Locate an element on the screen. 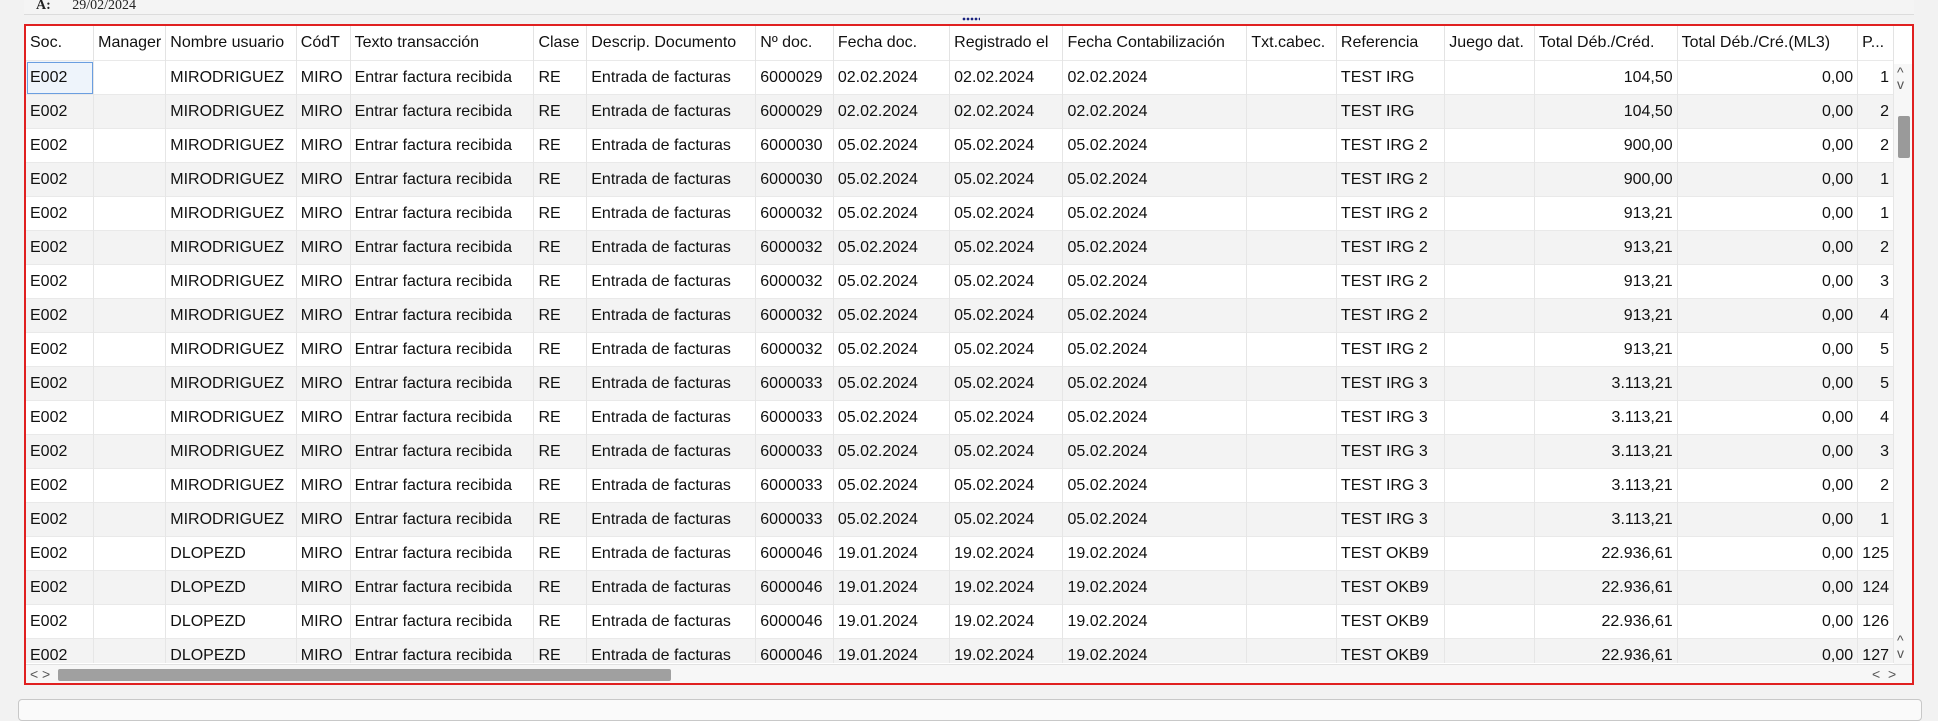  cell-fcont: 19.02.2024 is located at coordinates (1155, 587).